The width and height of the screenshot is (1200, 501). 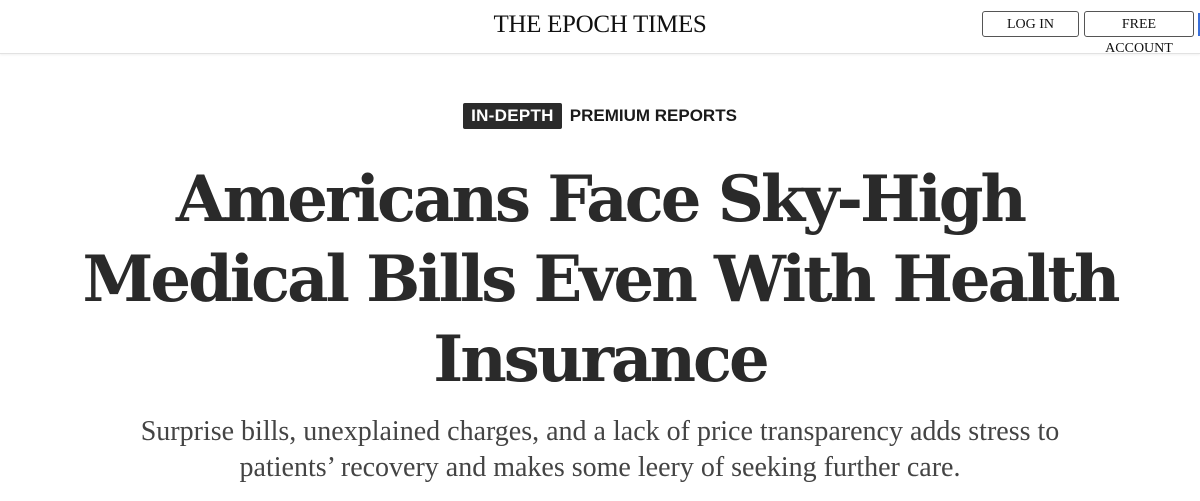 What do you see at coordinates (512, 116) in the screenshot?
I see `in-depth-badge: IN-DEPTH` at bounding box center [512, 116].